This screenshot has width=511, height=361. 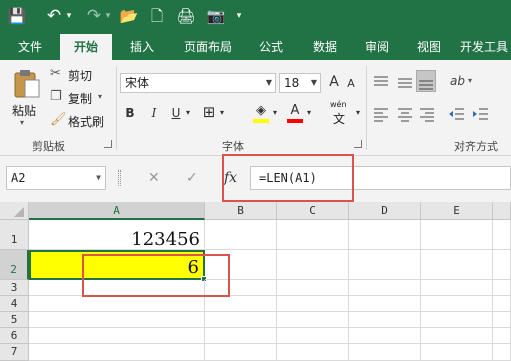 I want to click on font-size-select: 18 ▼, so click(x=300, y=83).